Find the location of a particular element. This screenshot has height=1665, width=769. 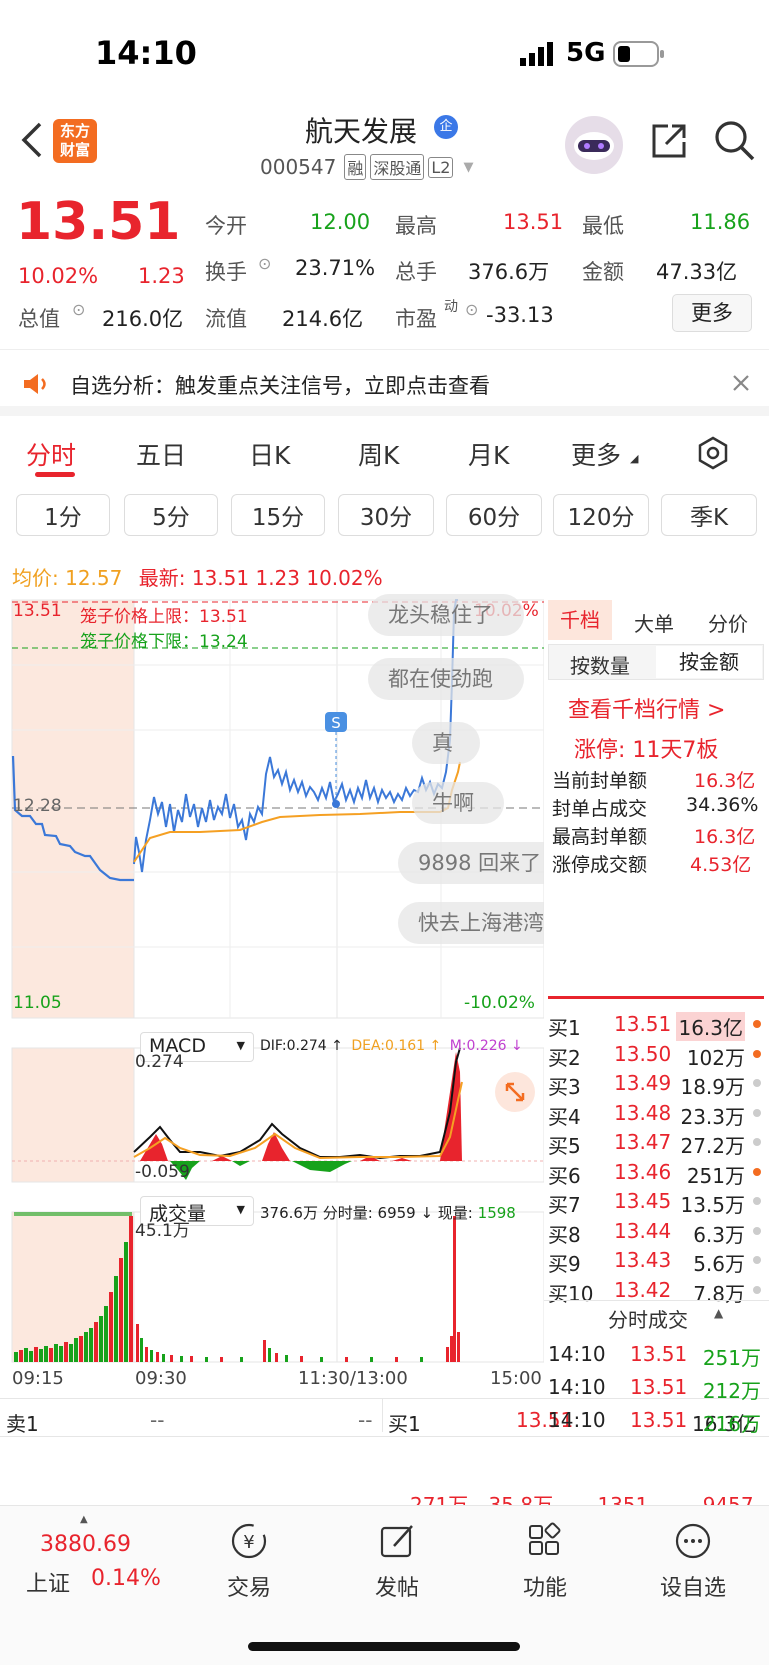

assistant-avatar is located at coordinates (594, 145).